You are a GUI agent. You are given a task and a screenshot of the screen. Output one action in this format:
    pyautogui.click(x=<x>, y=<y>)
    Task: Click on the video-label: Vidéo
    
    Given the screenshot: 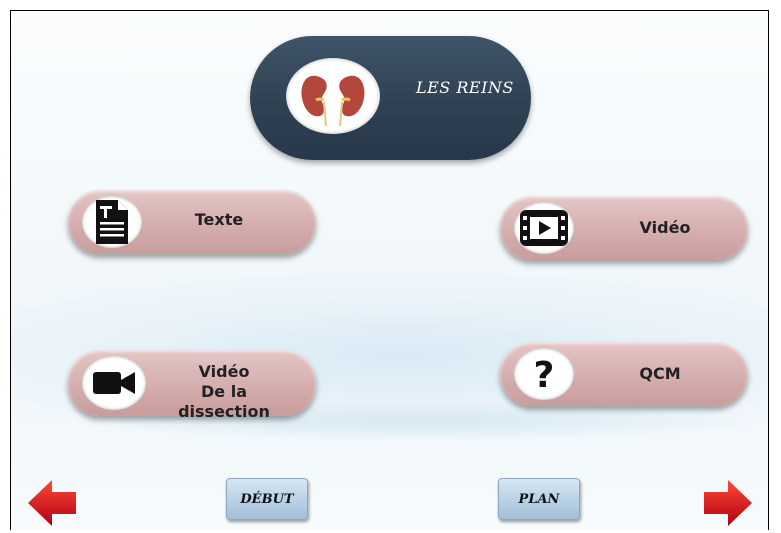 What is the action you would take?
    pyautogui.click(x=665, y=227)
    